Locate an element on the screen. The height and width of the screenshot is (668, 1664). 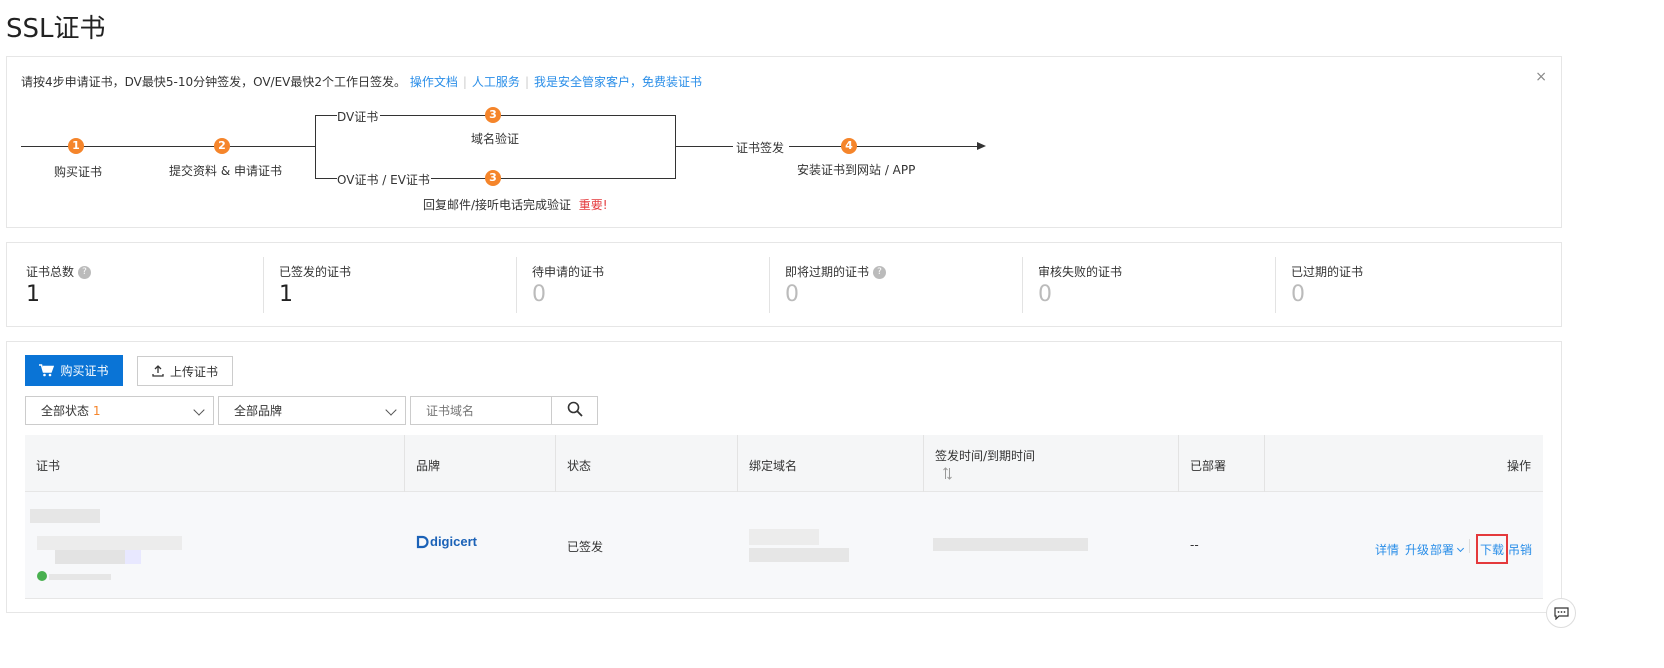
free-install-link: 我是安全管家客户，免费装证书 is located at coordinates (618, 82).